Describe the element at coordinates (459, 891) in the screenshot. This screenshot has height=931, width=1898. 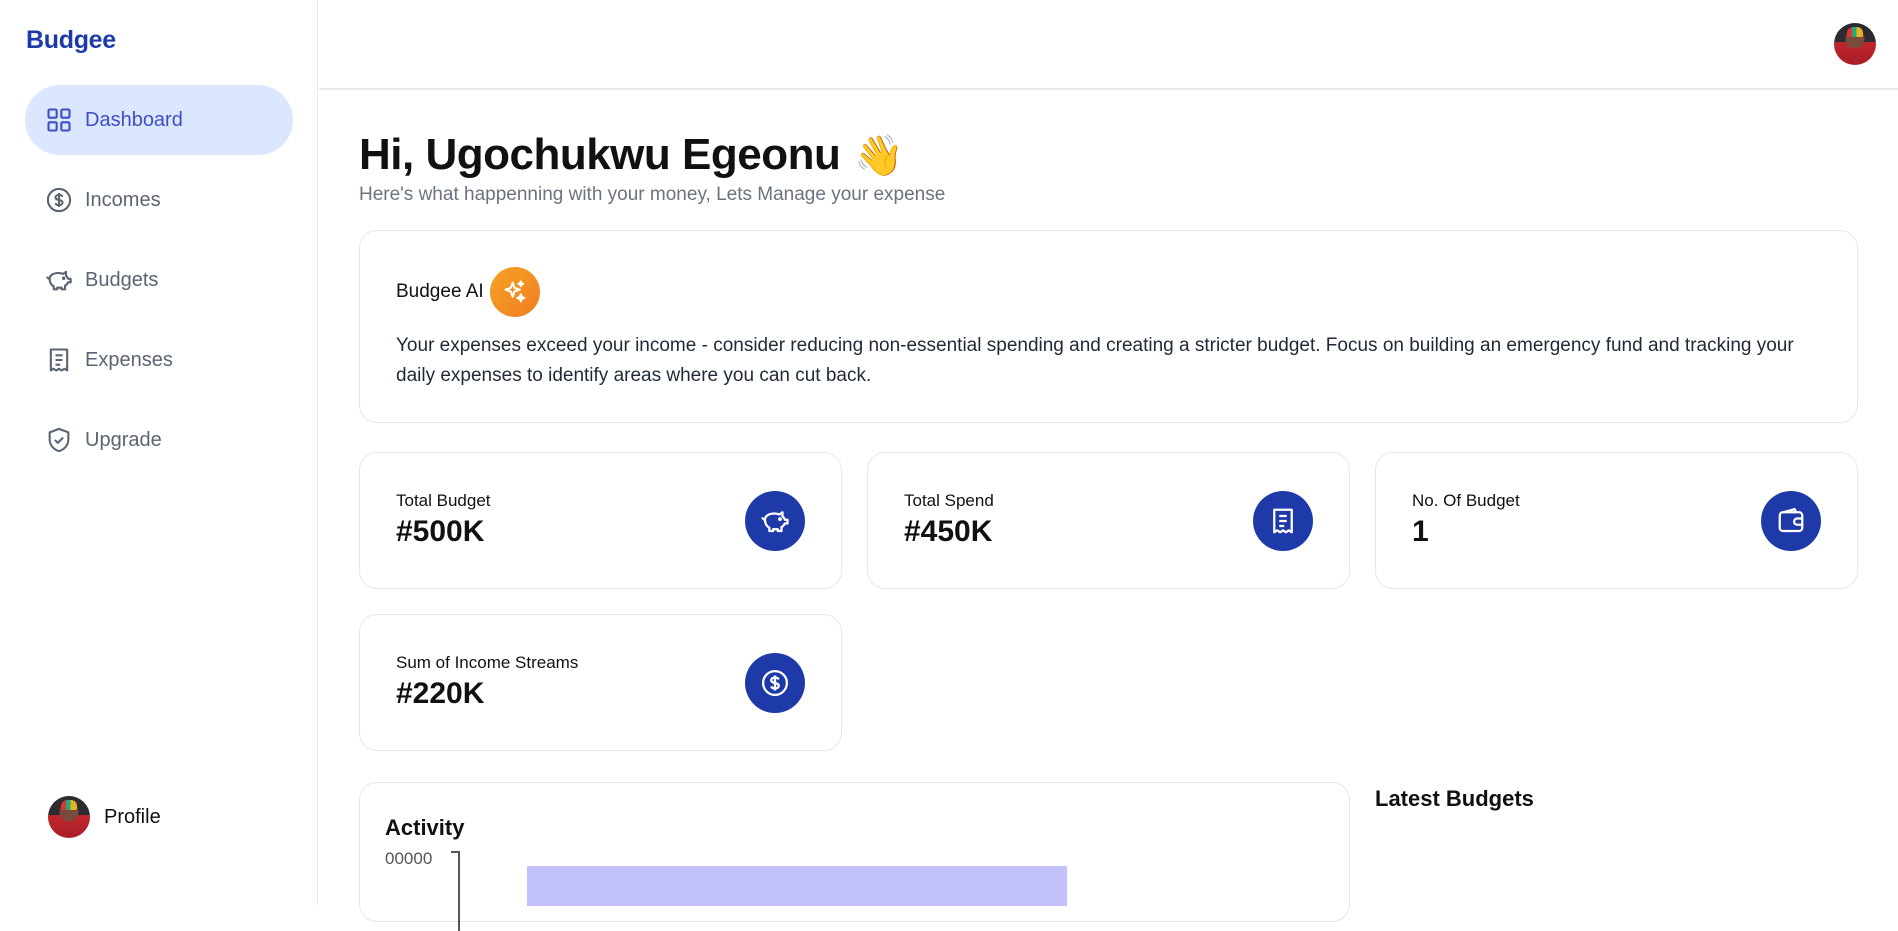
I see `y-axis-line` at that location.